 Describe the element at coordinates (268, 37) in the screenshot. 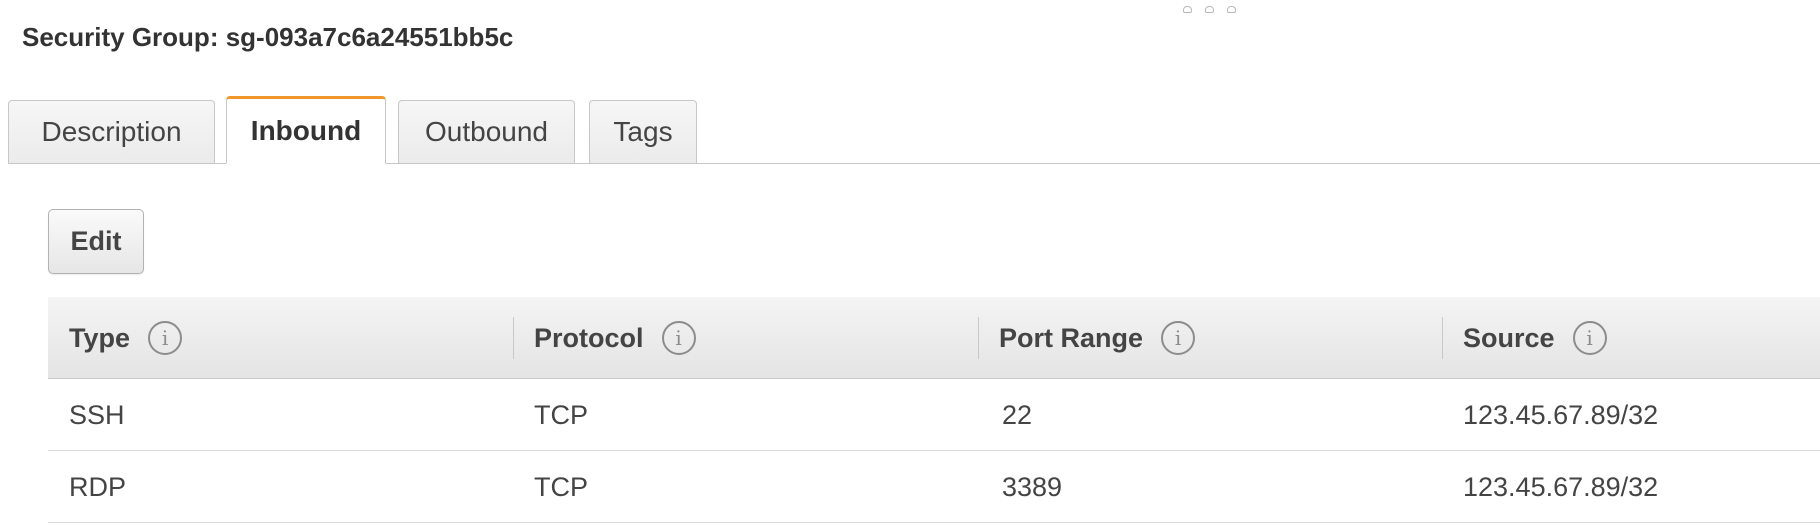

I see `page-title: Security Group: sg-093a7c6a24551bb5c` at that location.